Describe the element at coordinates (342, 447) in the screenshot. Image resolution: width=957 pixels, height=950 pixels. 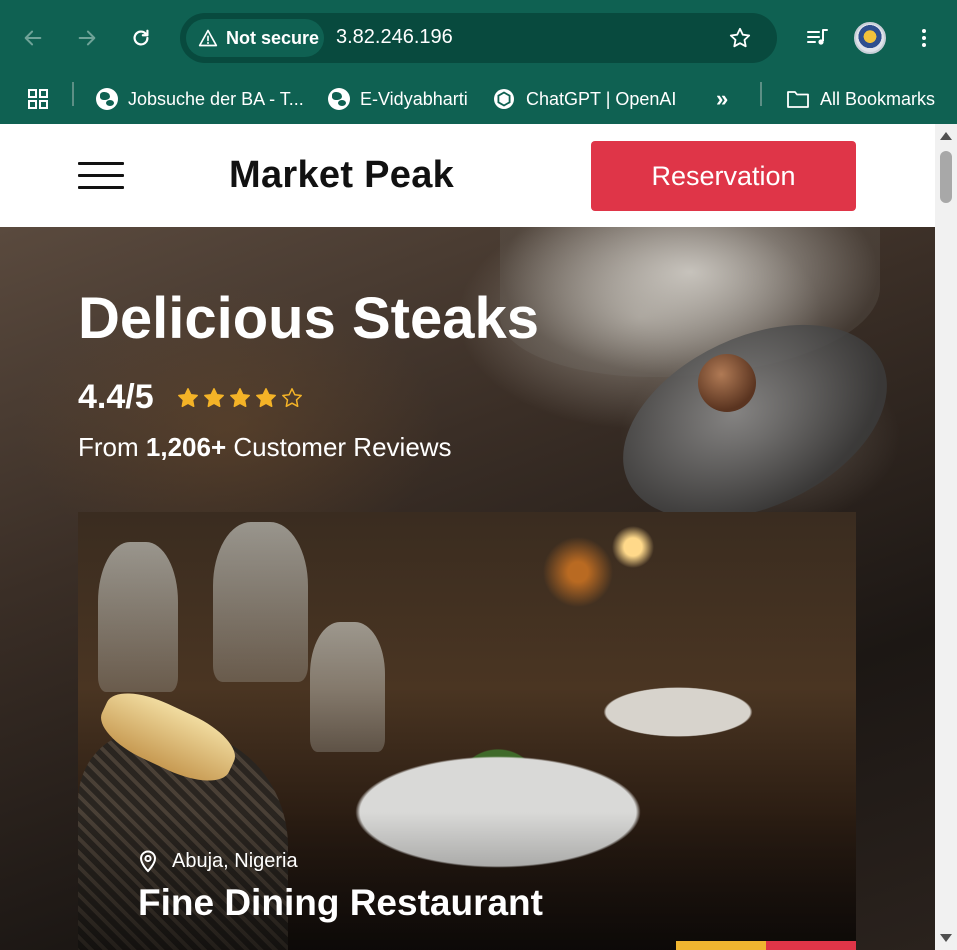
I see `reviews-suffix: Customer Reviews` at that location.